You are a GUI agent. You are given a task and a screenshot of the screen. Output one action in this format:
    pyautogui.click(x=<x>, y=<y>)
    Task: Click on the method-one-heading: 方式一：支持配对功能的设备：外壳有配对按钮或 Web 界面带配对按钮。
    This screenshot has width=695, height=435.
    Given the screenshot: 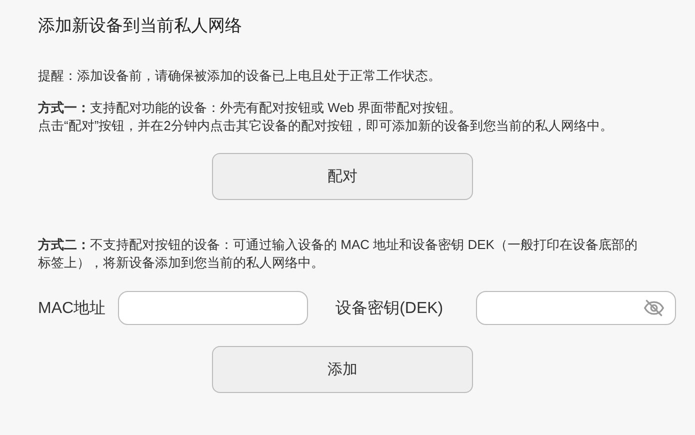 What is the action you would take?
    pyautogui.click(x=250, y=108)
    